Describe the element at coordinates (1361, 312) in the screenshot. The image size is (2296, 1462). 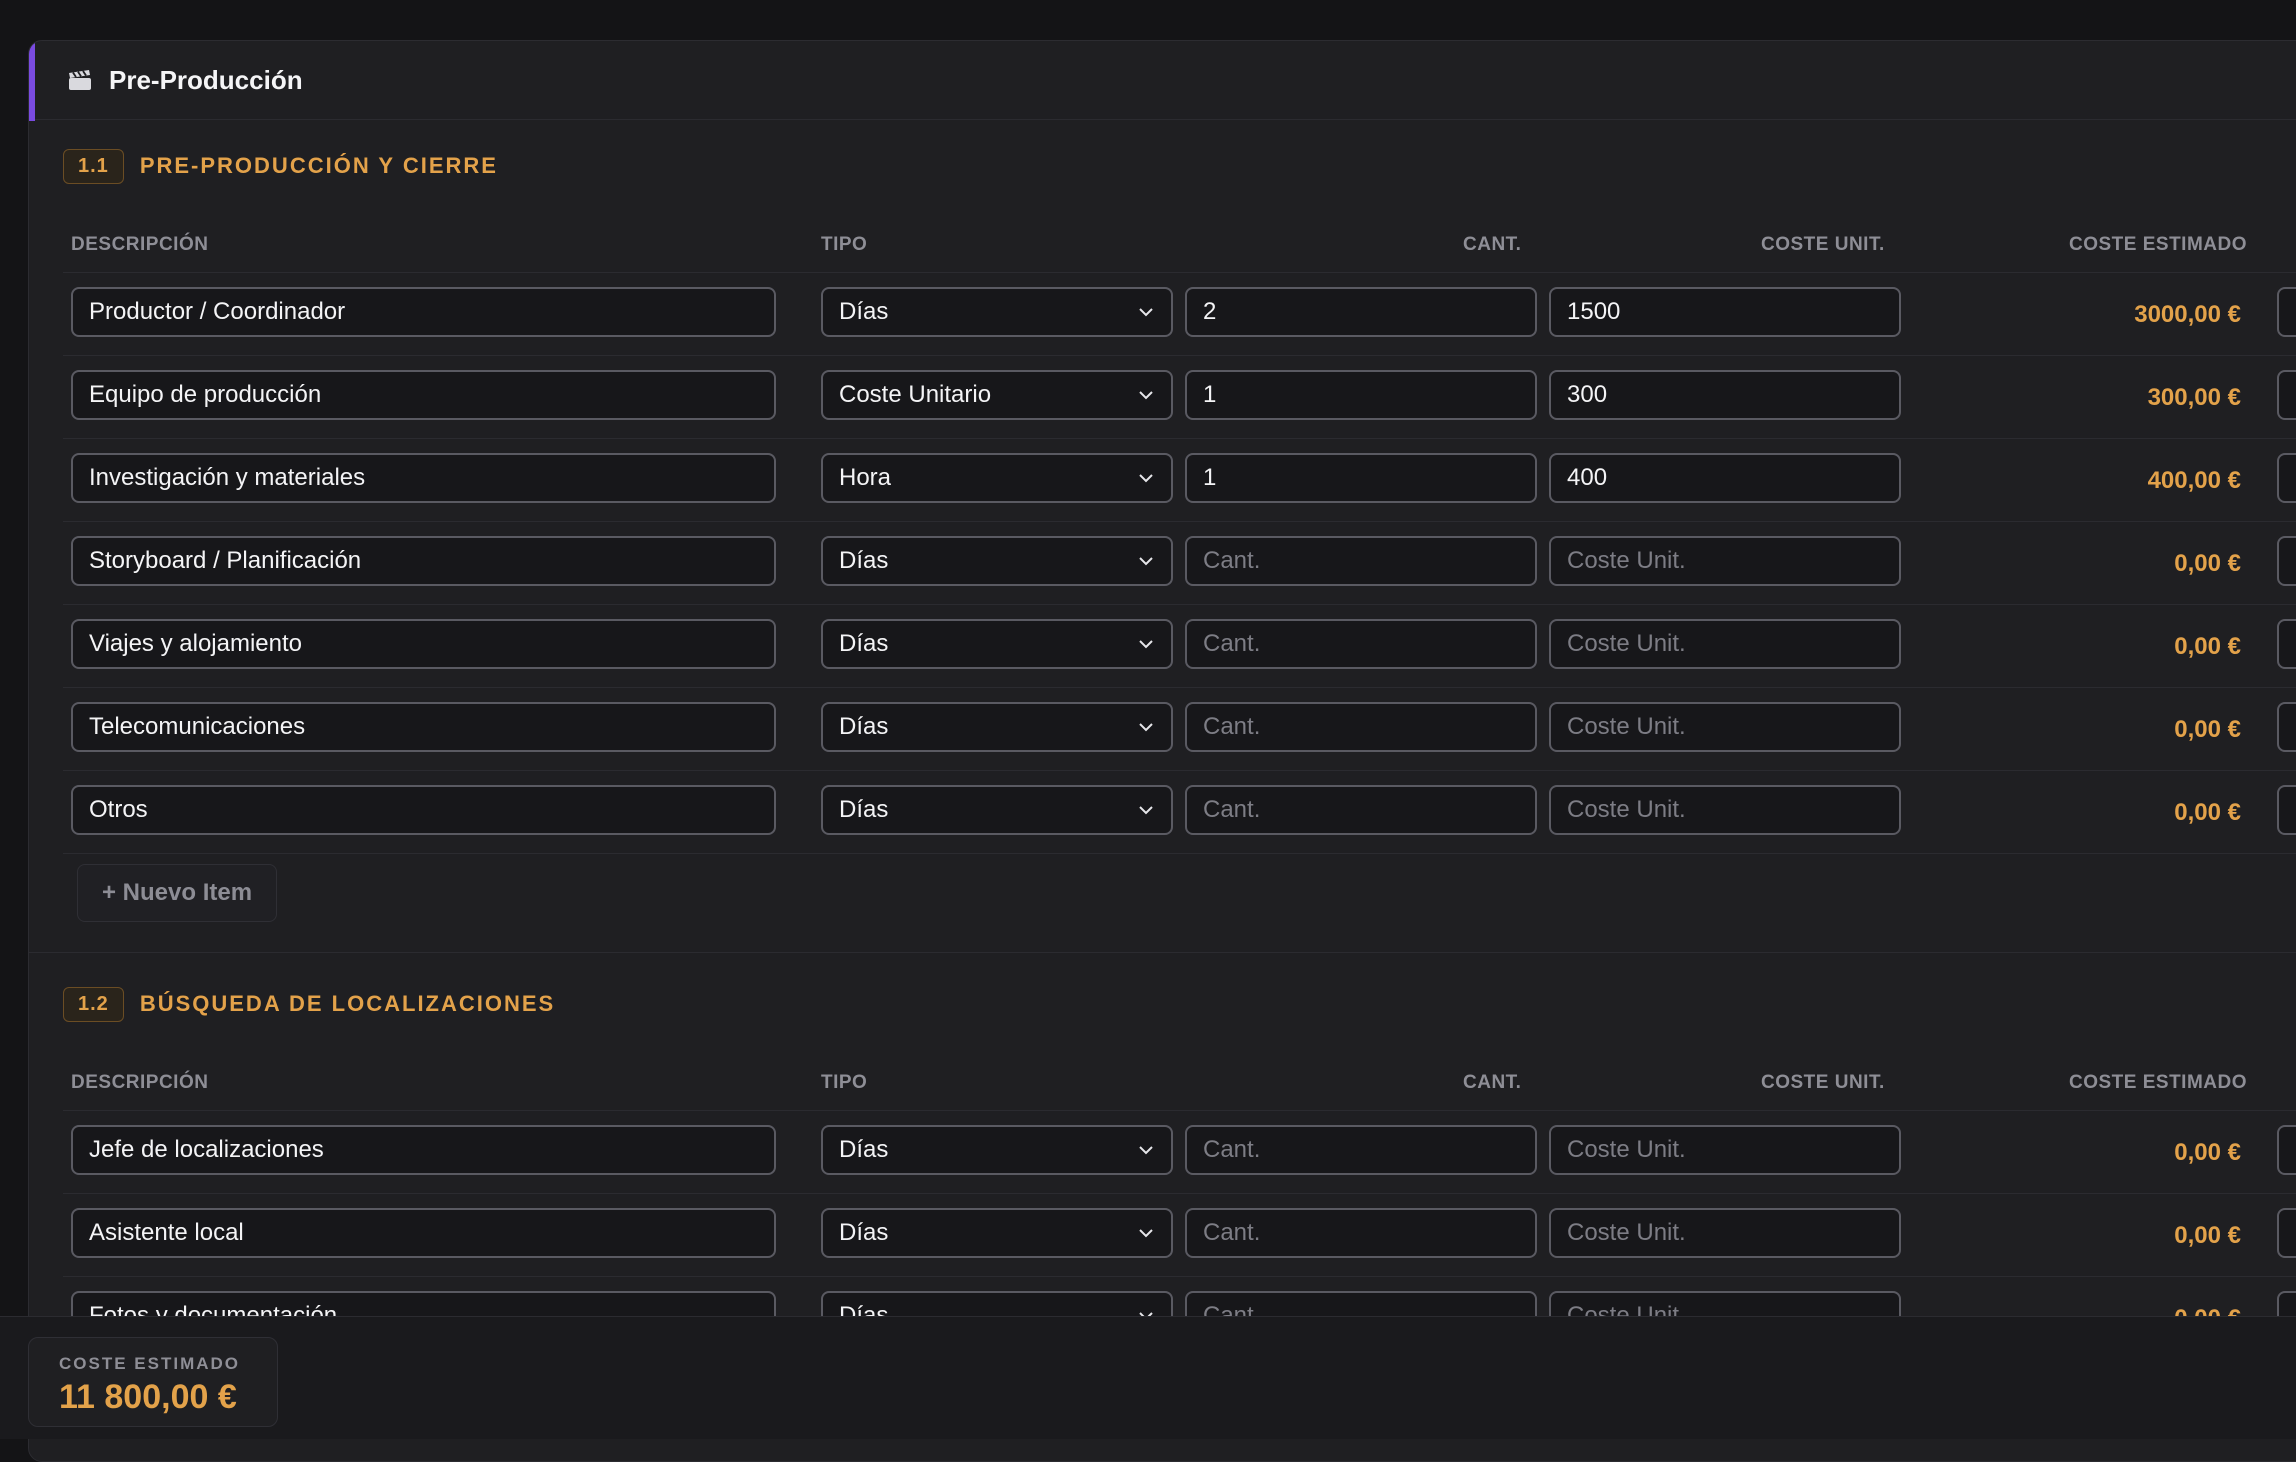
I see `cantidad-input: 2` at that location.